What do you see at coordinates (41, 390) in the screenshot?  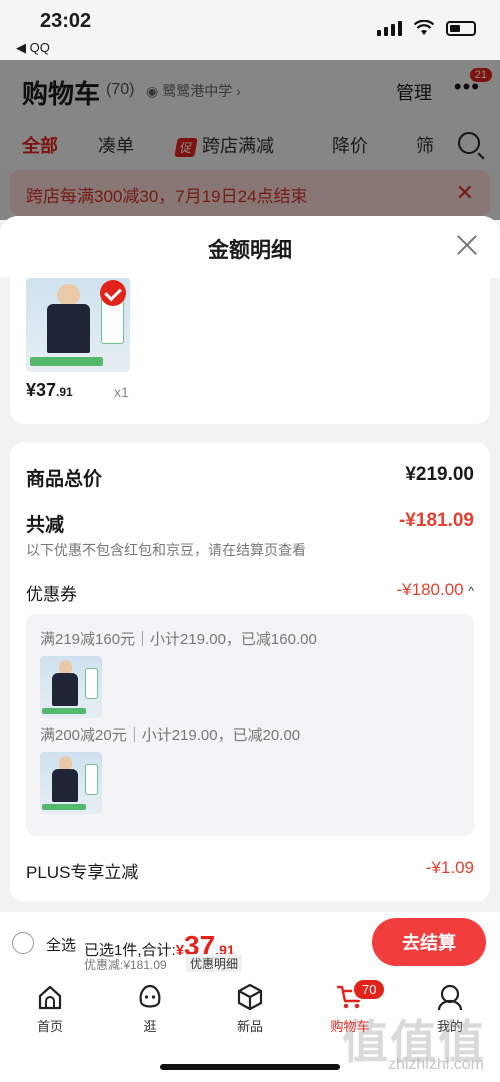 I see `item-price-int: ¥37` at bounding box center [41, 390].